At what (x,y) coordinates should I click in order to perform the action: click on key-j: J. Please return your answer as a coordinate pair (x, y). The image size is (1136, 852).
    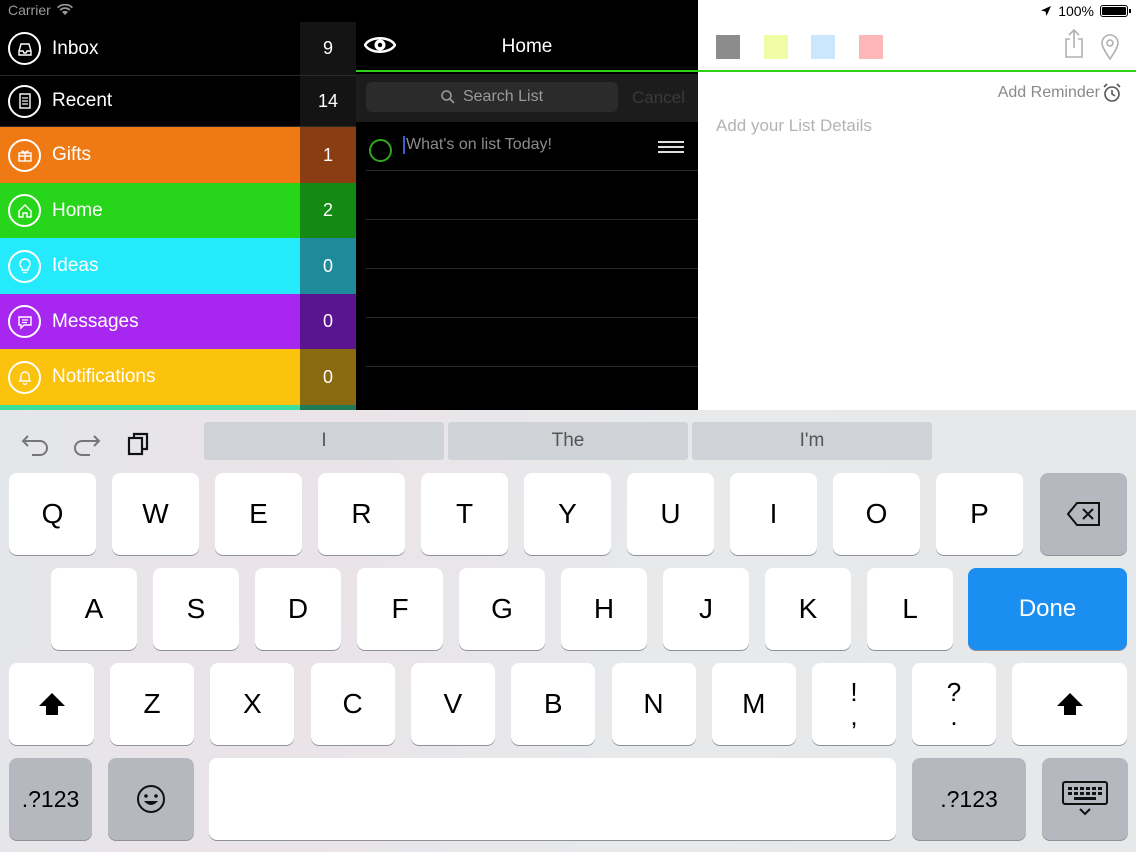
    Looking at the image, I should click on (706, 609).